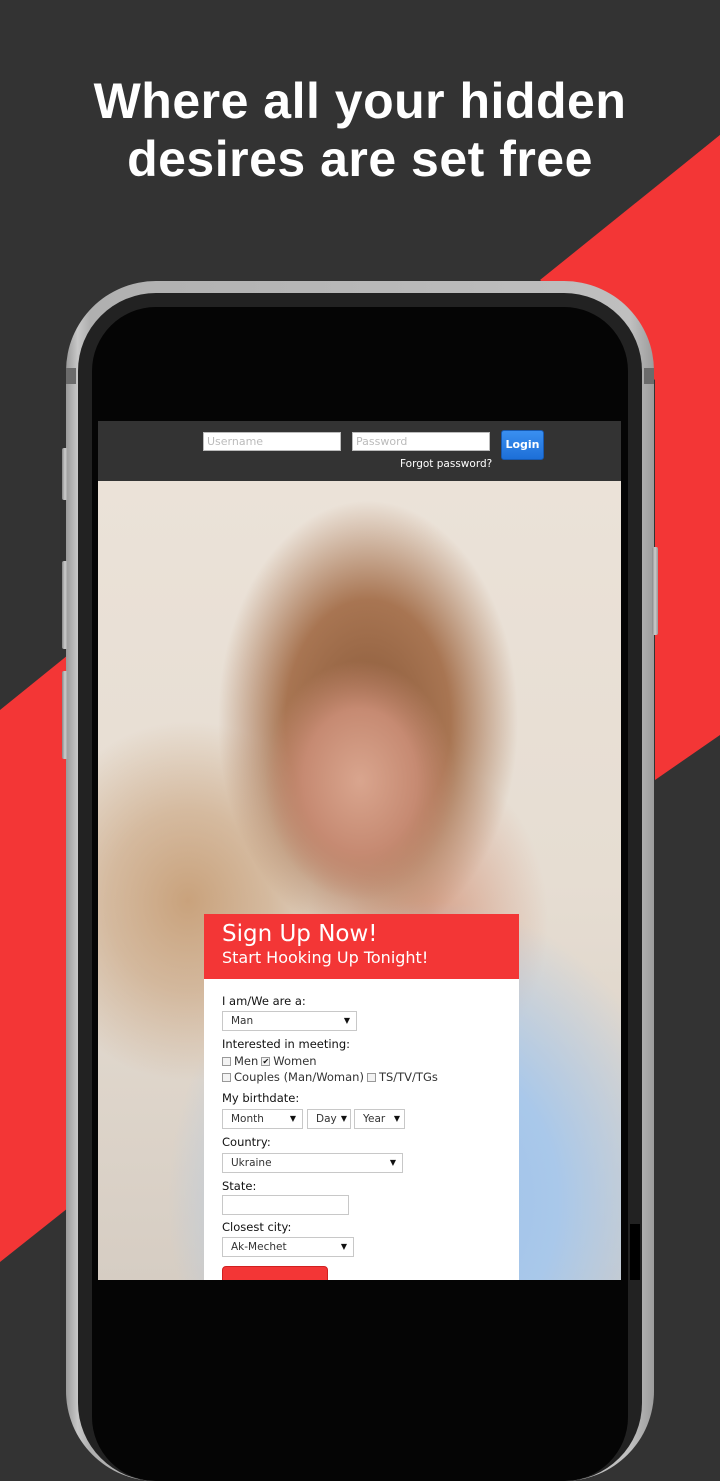 This screenshot has width=720, height=1481. Describe the element at coordinates (65, 605) in the screenshot. I see `volume-up-button` at that location.